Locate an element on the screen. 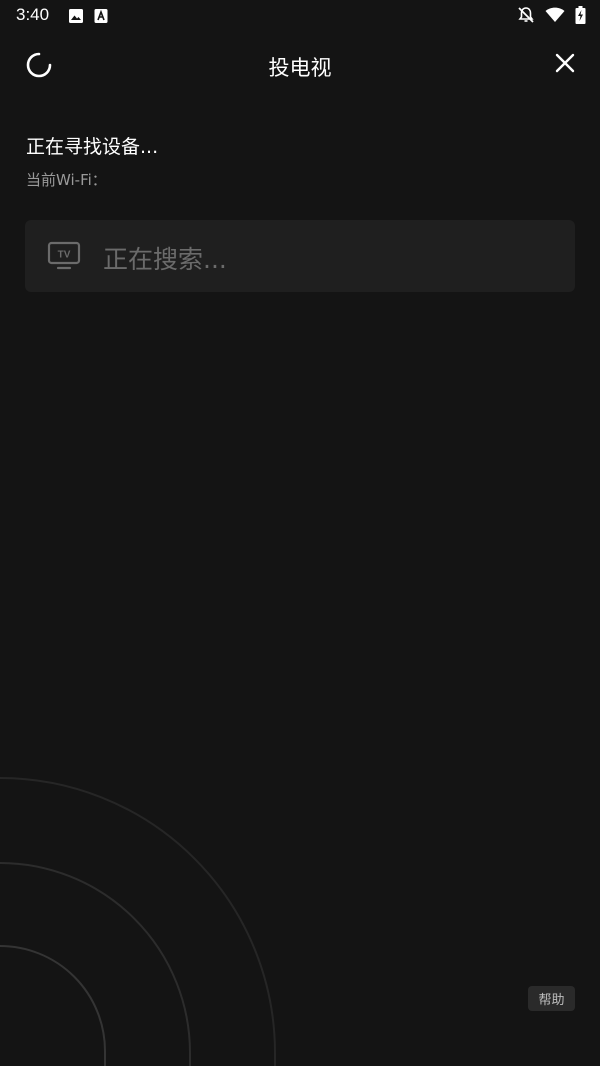 This screenshot has height=1066, width=600. tv-icon-text: TV is located at coordinates (64, 255).